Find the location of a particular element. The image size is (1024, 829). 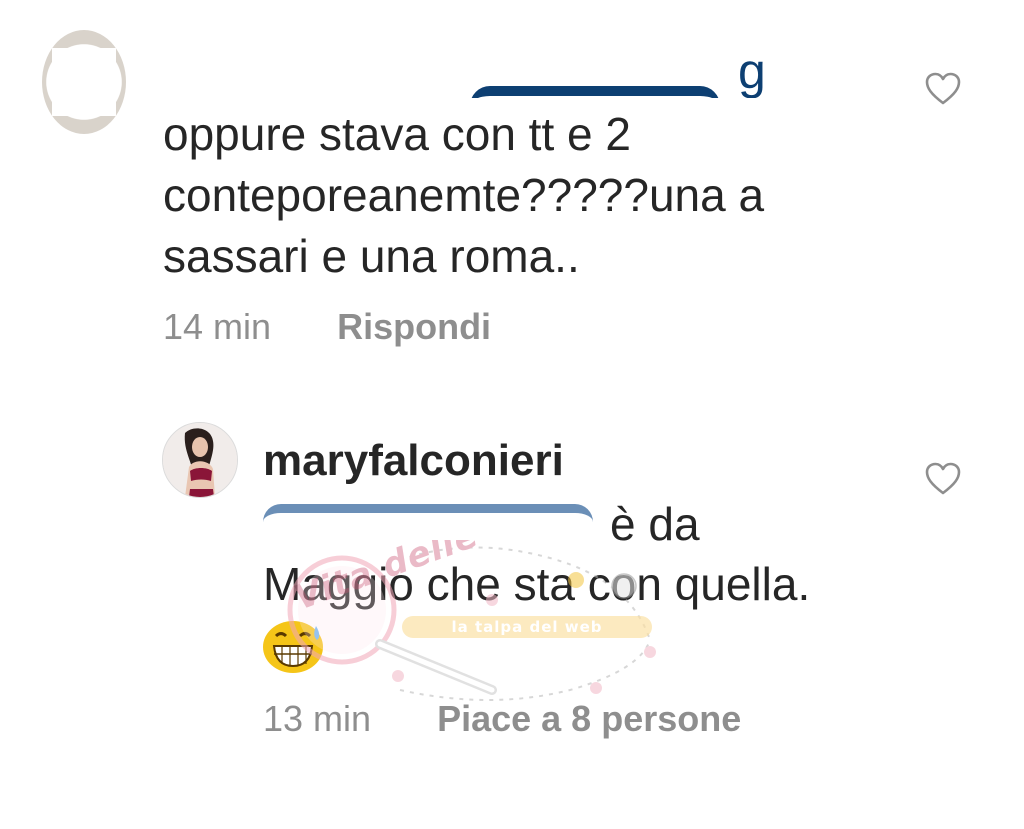

user-avatar is located at coordinates (200, 460).